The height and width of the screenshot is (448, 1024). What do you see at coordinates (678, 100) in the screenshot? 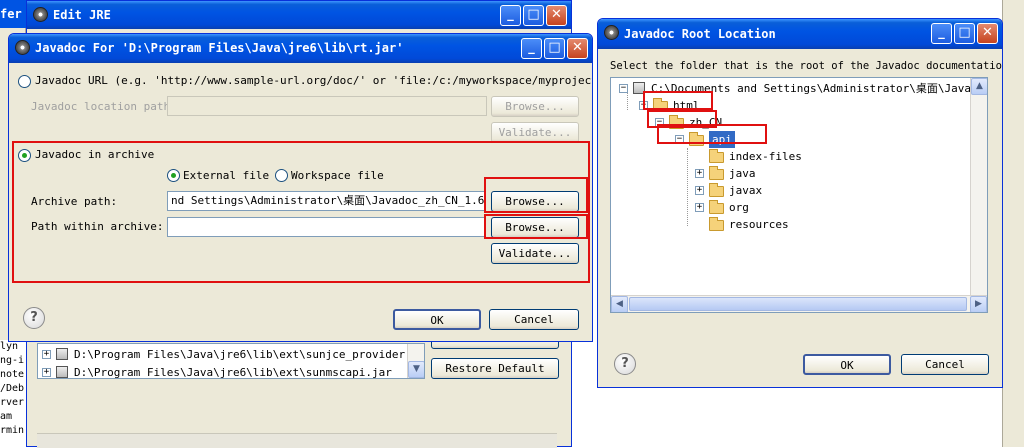
I see `html-highlight` at bounding box center [678, 100].